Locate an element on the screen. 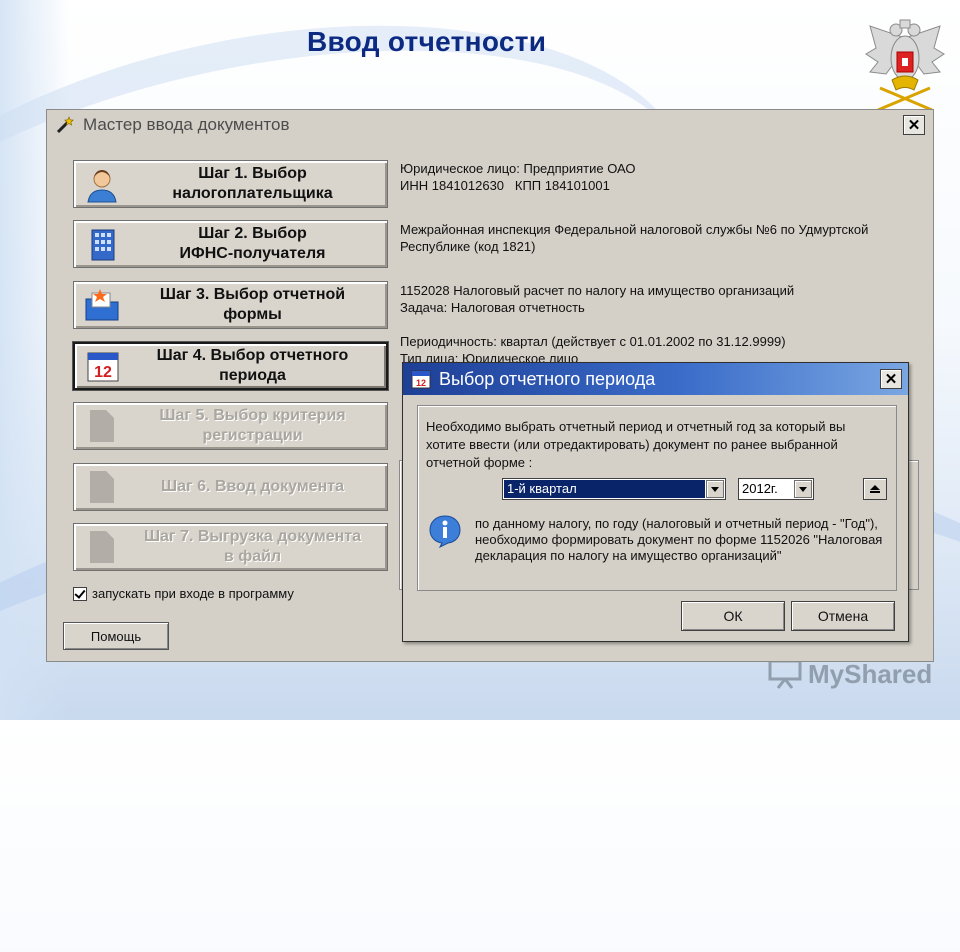 This screenshot has width=960, height=952. step-2-button: Шаг 2. Выбор ИФНС-получателя is located at coordinates (230, 244).